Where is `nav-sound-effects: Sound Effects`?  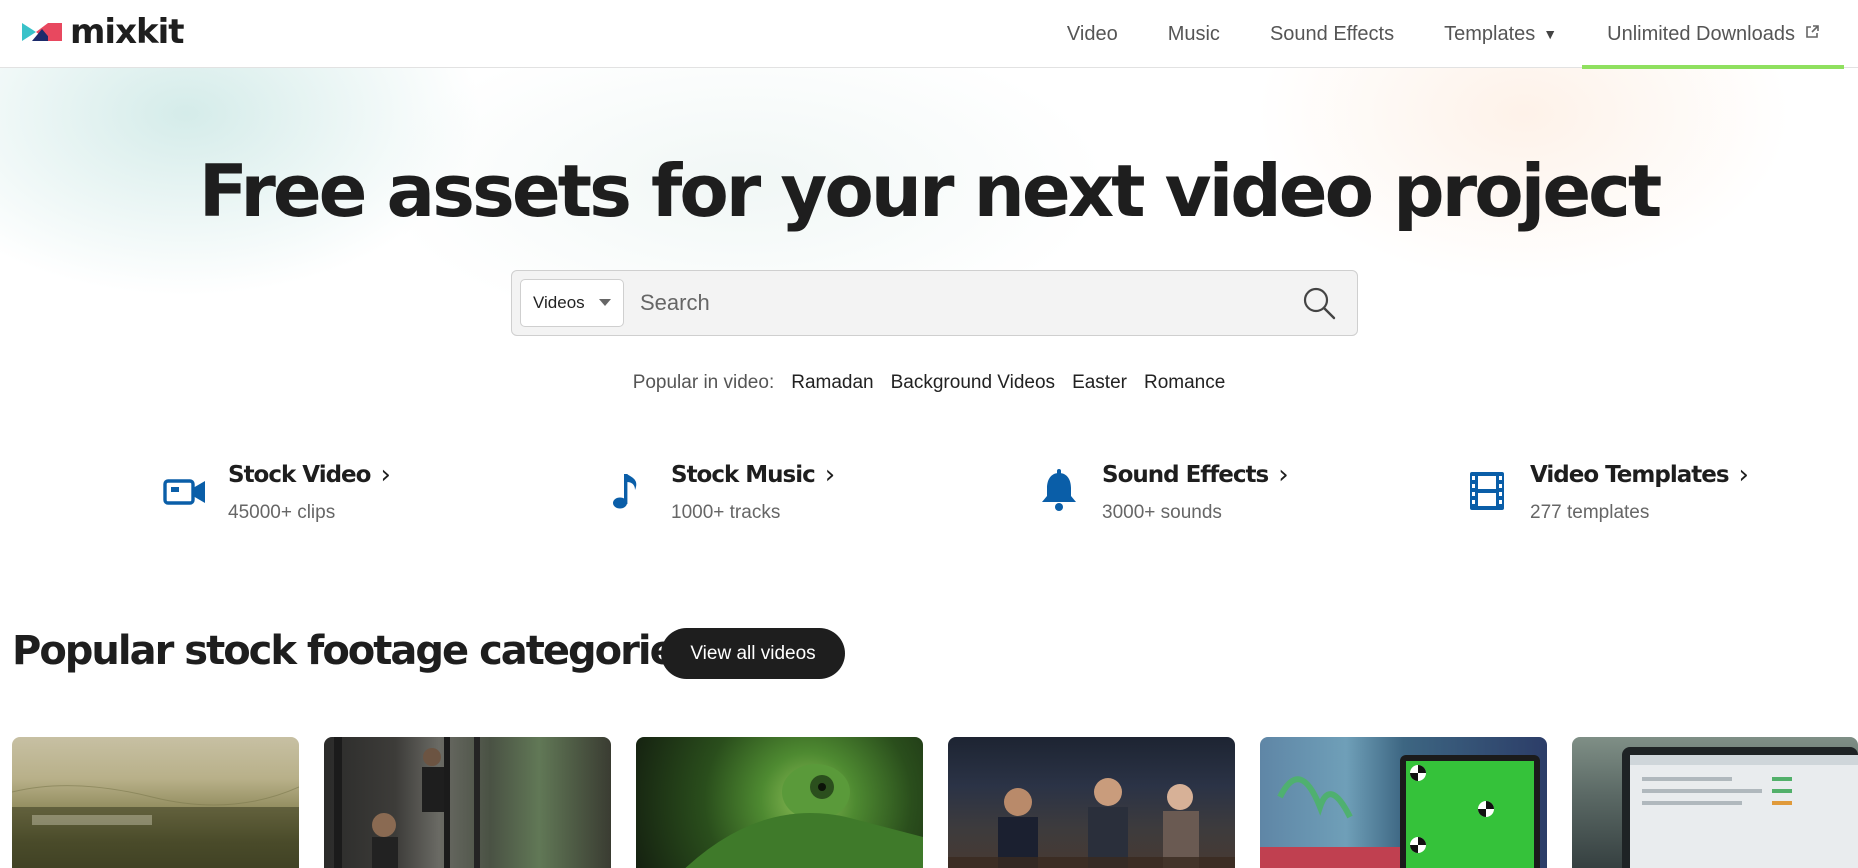
nav-sound-effects: Sound Effects is located at coordinates (1332, 34).